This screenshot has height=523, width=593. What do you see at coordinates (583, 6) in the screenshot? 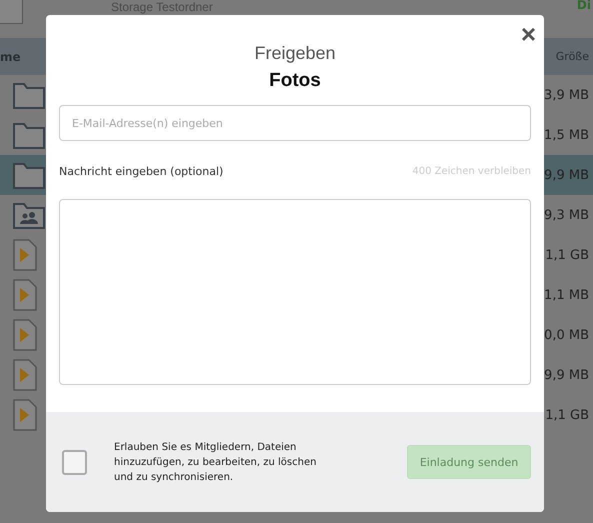
I see `status-text: Di` at bounding box center [583, 6].